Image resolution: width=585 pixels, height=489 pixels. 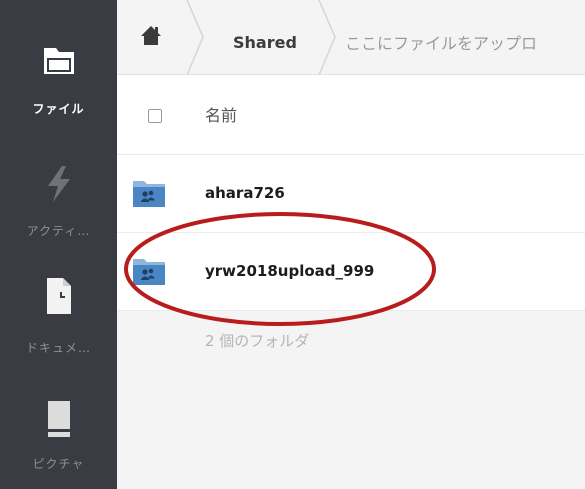 I want to click on file-list-header: 名前, so click(x=351, y=115).